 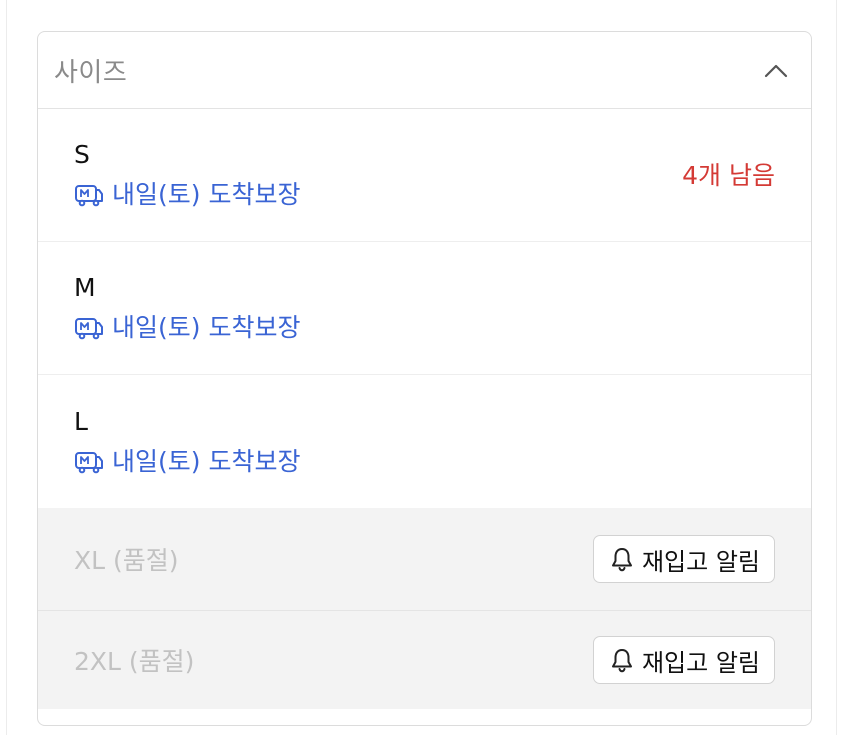 I want to click on size-option-info: L 내일(토) 도착보장, so click(x=187, y=442).